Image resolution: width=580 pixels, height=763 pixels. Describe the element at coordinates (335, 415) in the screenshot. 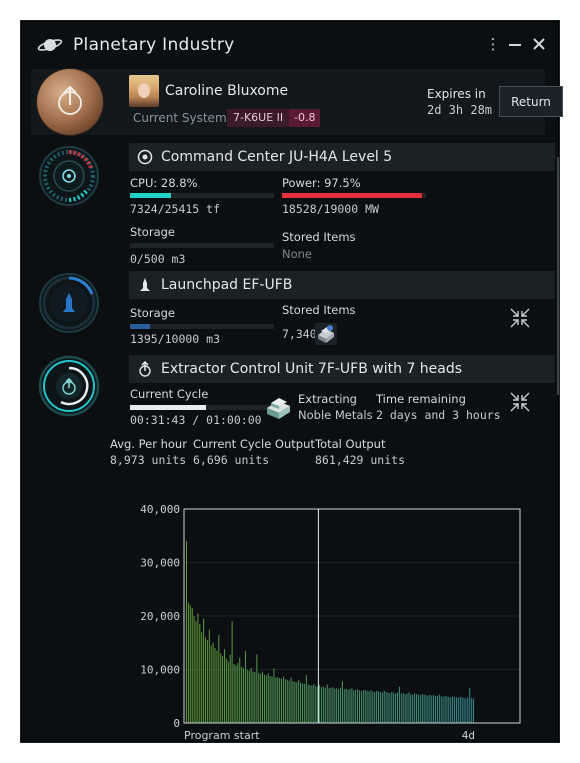

I see `extracting-value: Noble Metals` at that location.